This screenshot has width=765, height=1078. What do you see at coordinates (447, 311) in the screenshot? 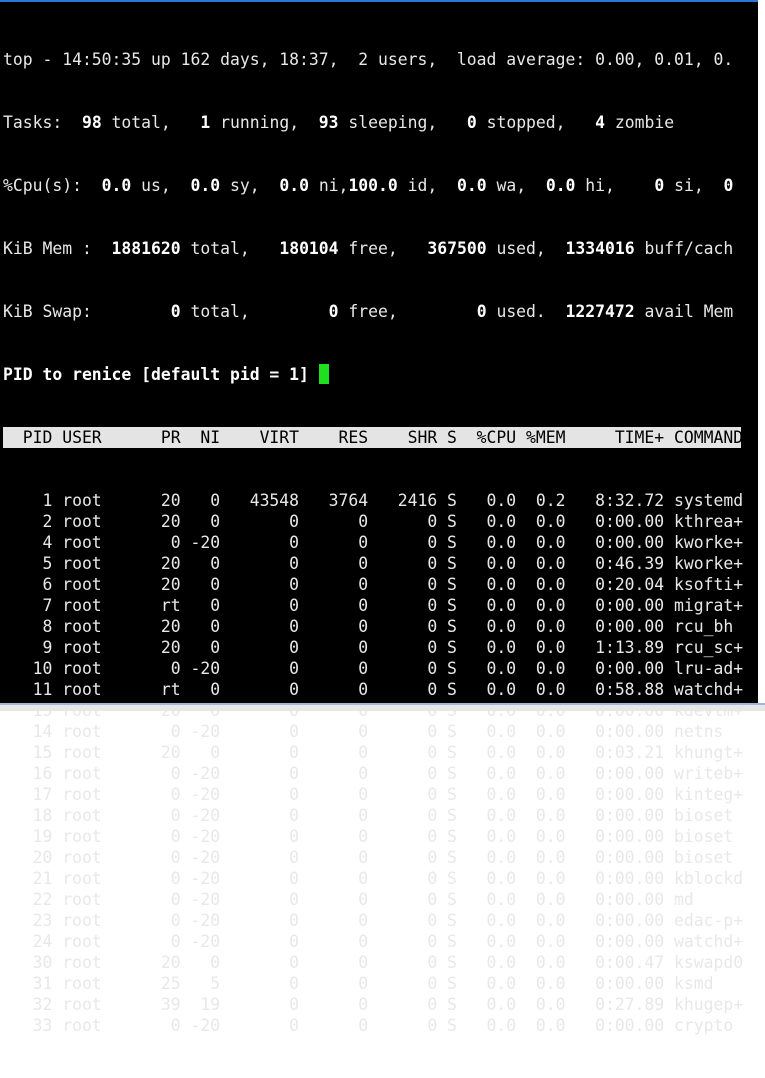
I see `swap-used: 0` at bounding box center [447, 311].